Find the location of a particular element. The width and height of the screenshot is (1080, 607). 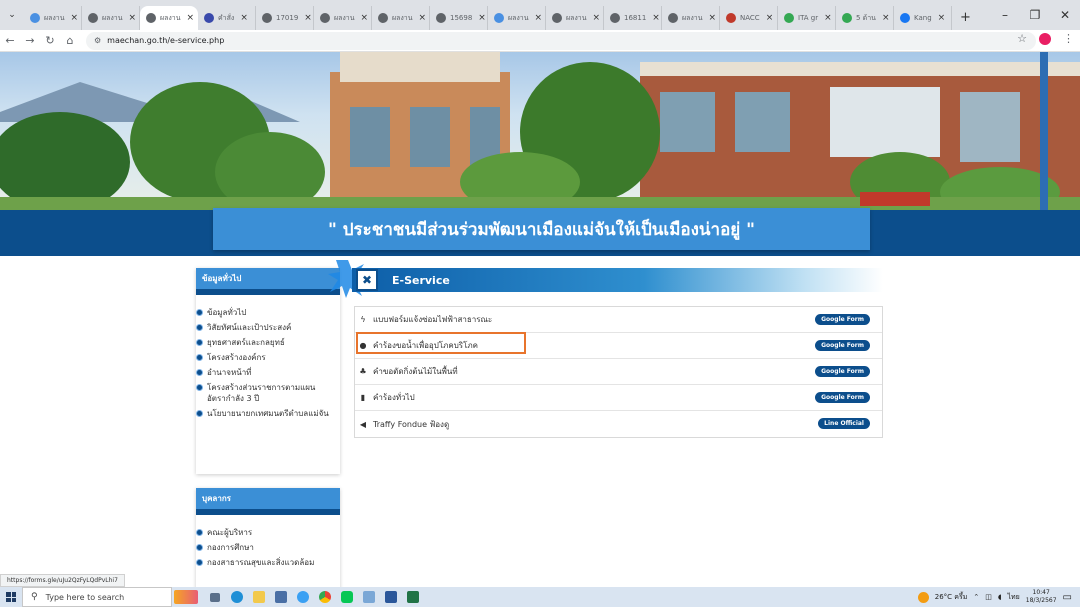

browser-tab: Kang × is located at coordinates (923, 18).